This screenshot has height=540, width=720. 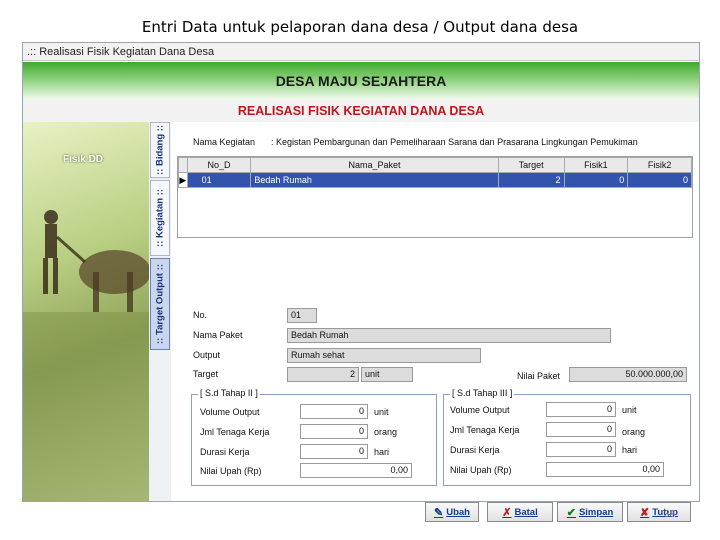 What do you see at coordinates (531, 180) in the screenshot?
I see `cell-target: 2` at bounding box center [531, 180].